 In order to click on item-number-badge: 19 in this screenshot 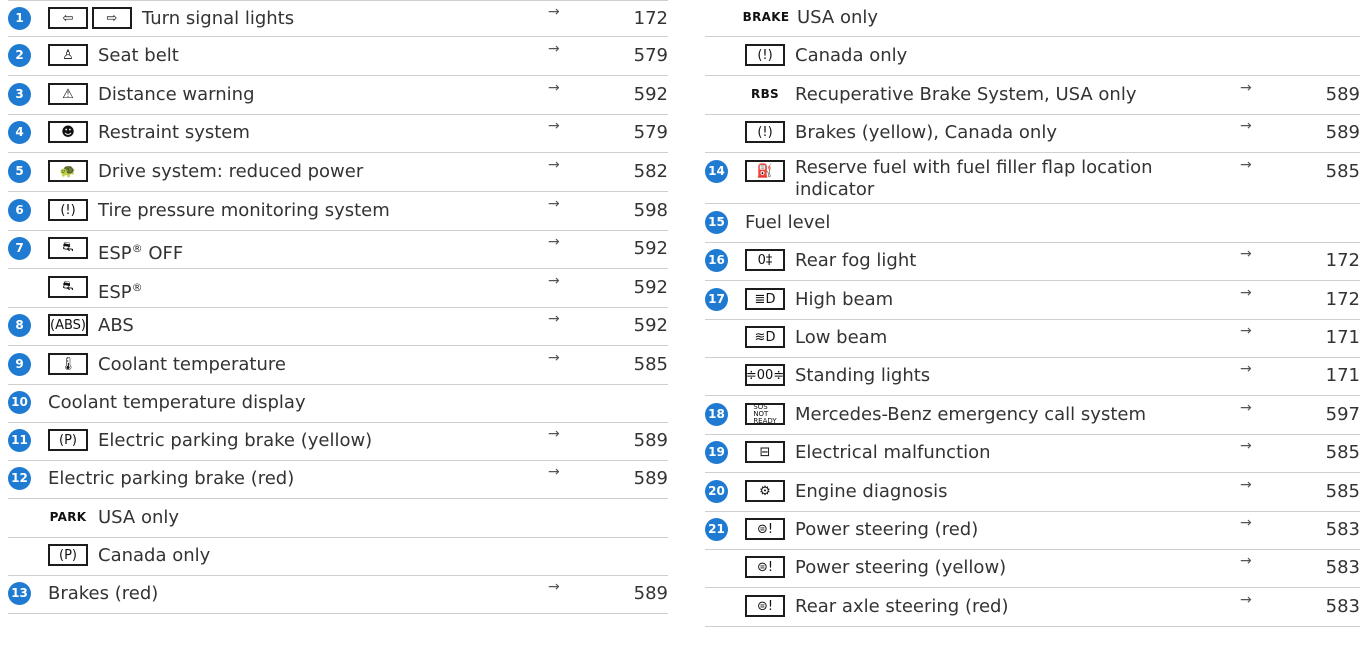, I will do `click(716, 452)`.